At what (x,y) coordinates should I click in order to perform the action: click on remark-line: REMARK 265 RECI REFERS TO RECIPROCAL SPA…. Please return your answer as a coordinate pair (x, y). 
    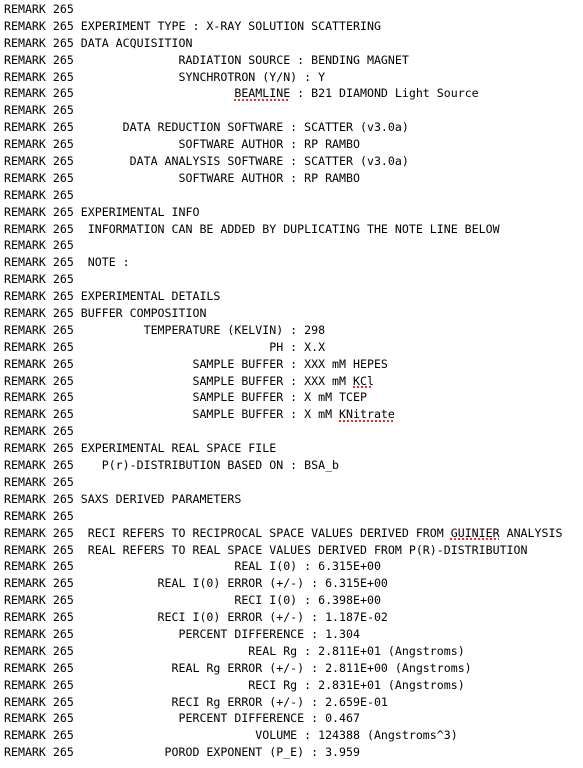
    Looking at the image, I should click on (293, 533).